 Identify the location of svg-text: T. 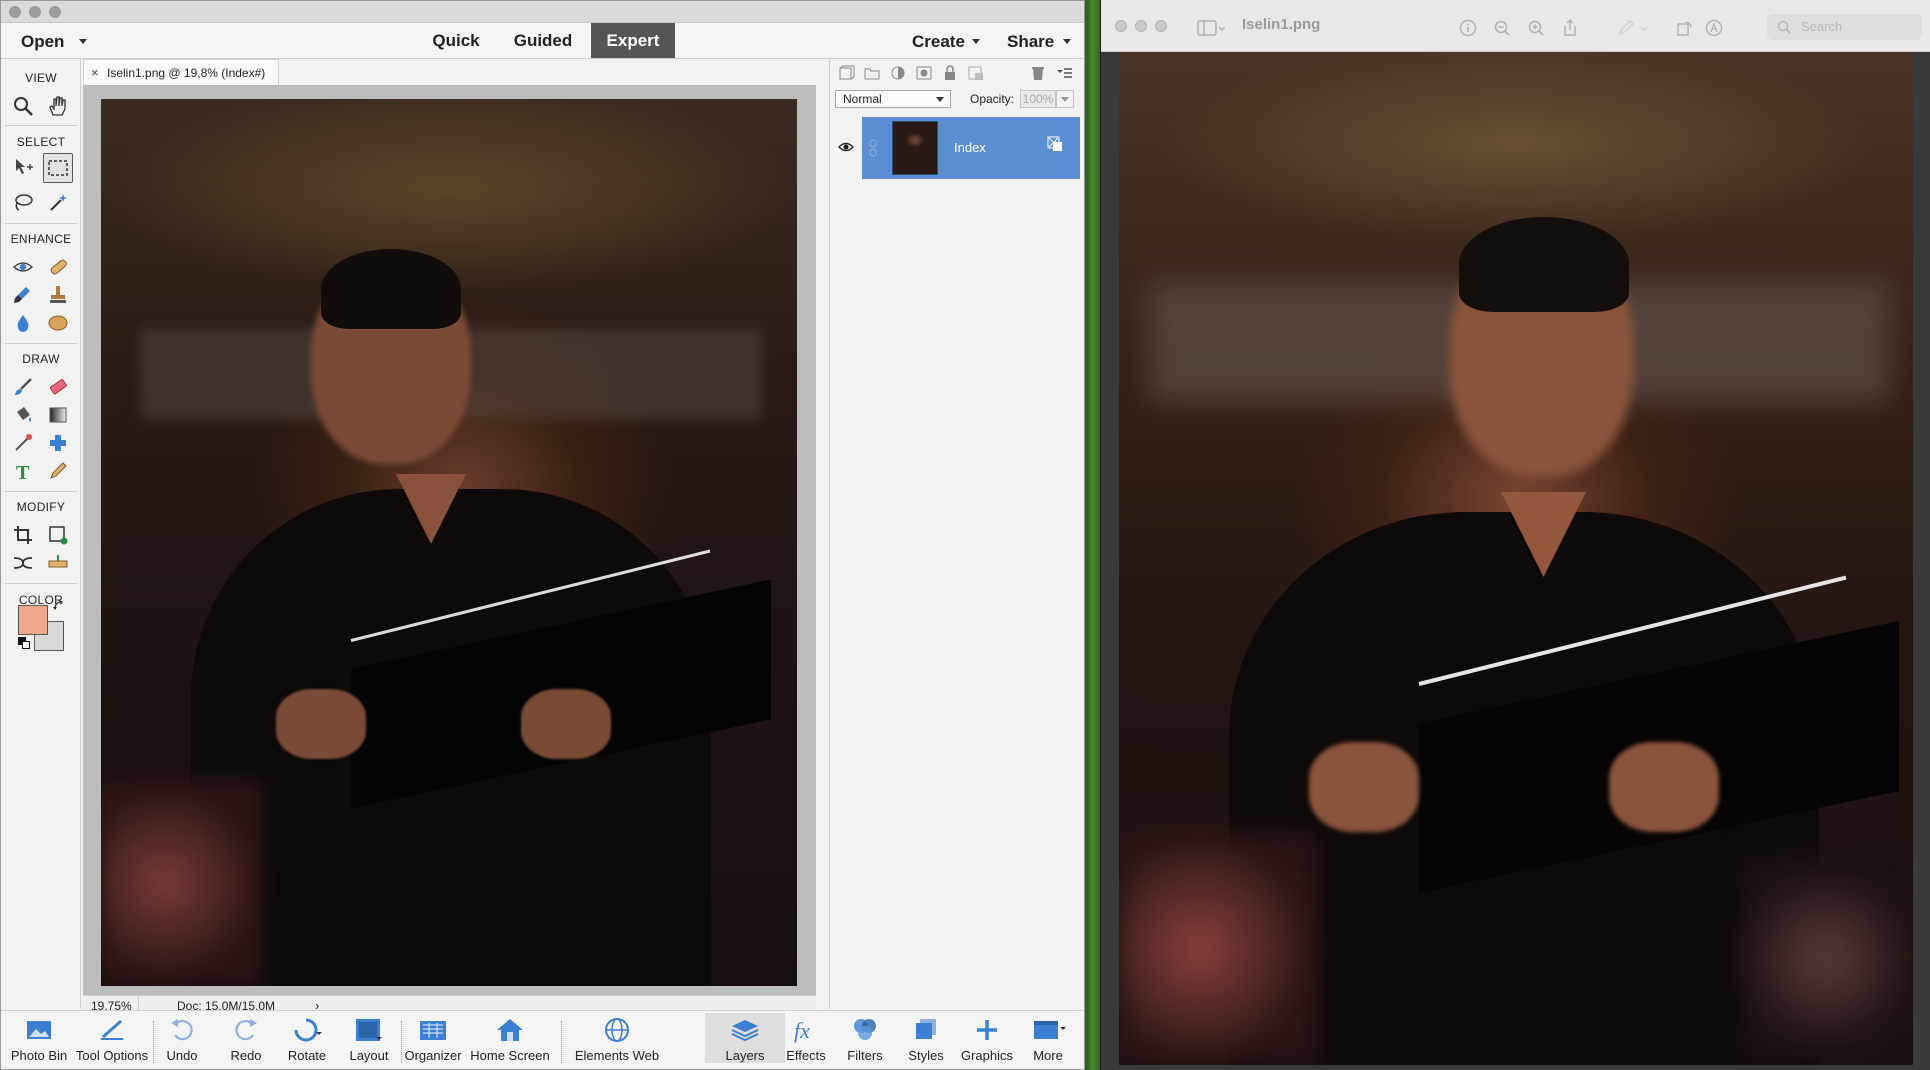
(23, 472).